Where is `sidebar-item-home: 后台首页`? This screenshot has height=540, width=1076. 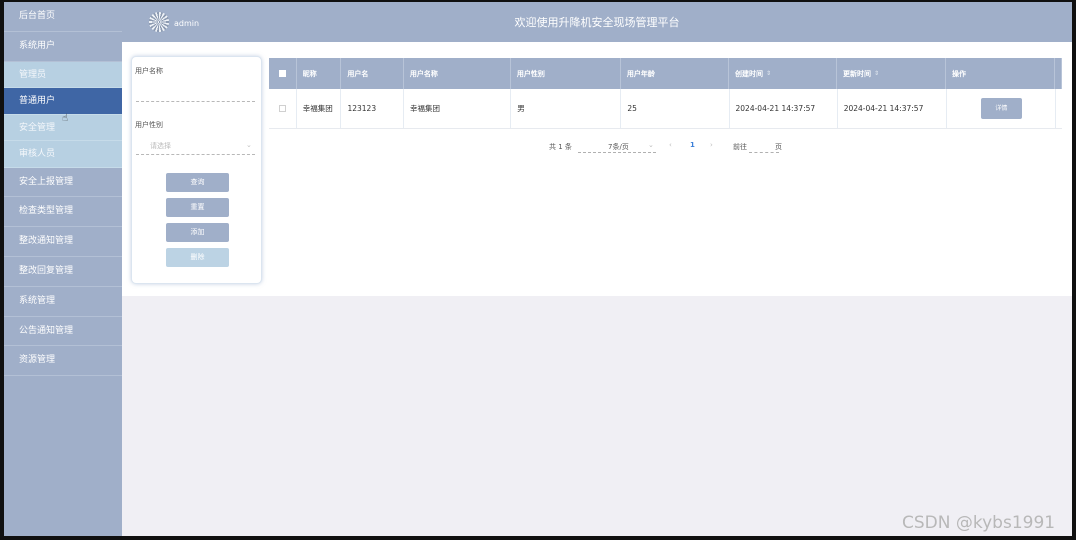 sidebar-item-home: 后台首页 is located at coordinates (63, 17).